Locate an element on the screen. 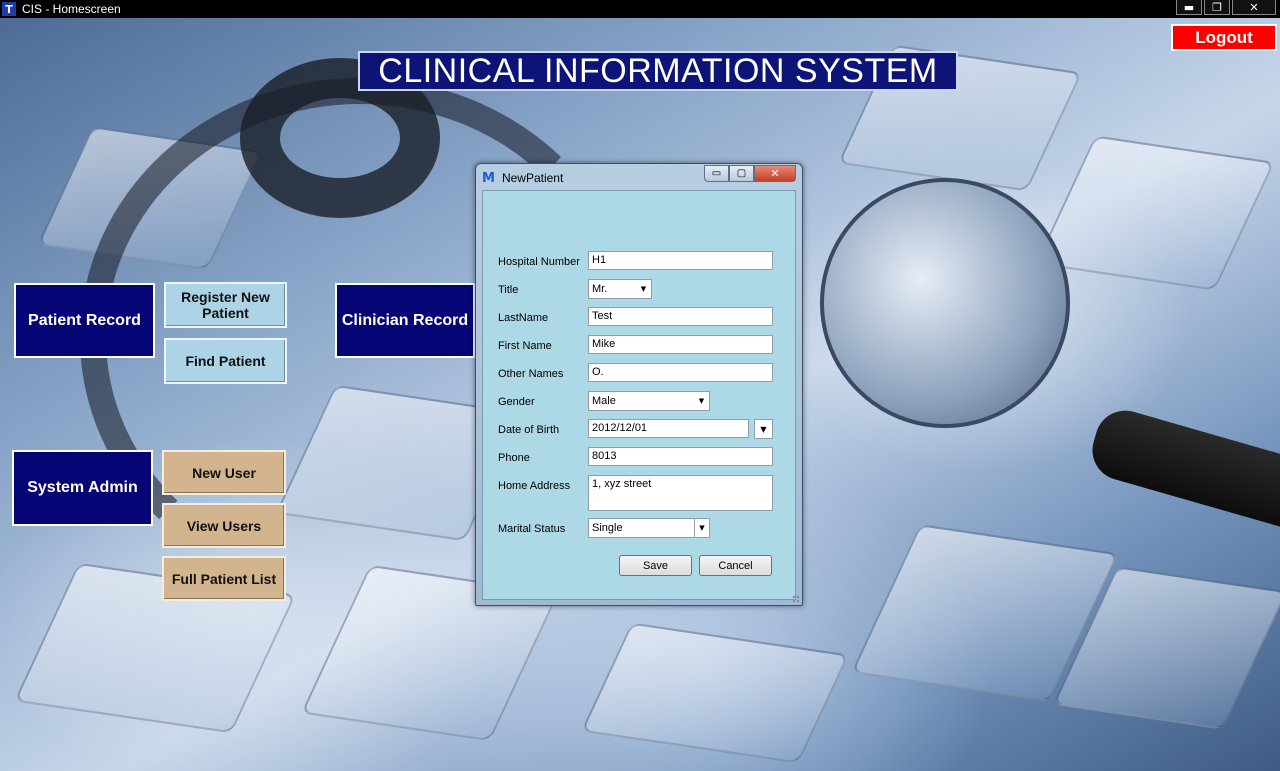 This screenshot has width=1280, height=771. title-select-value: Mr. is located at coordinates (600, 289).